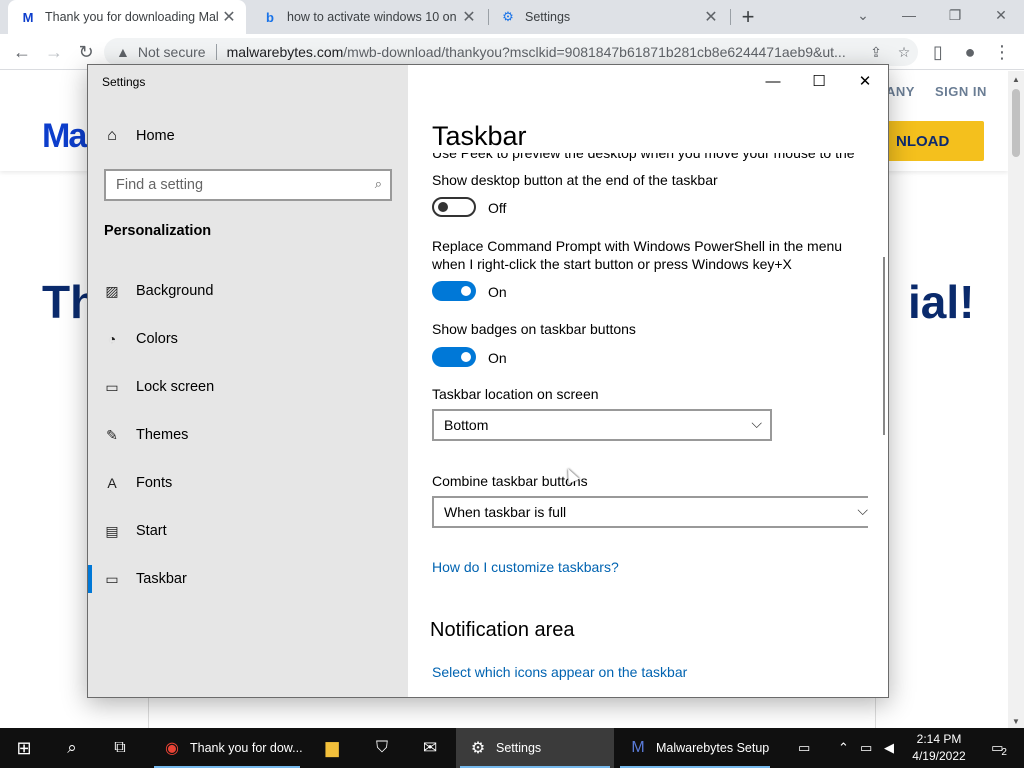  I want to click on new-tab-button: +, so click(748, 17).